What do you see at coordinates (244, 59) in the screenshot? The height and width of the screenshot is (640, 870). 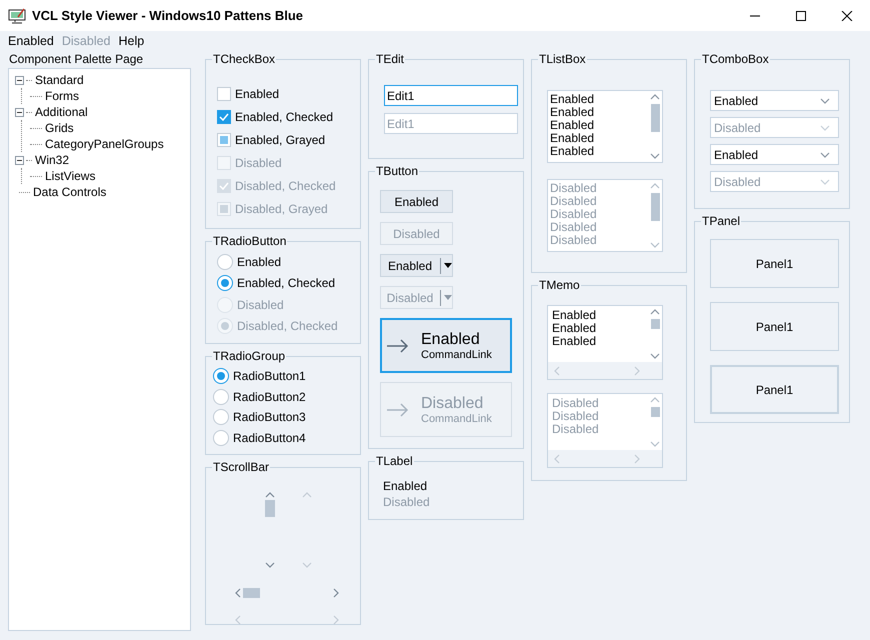 I see `group-title: TCheckBox` at bounding box center [244, 59].